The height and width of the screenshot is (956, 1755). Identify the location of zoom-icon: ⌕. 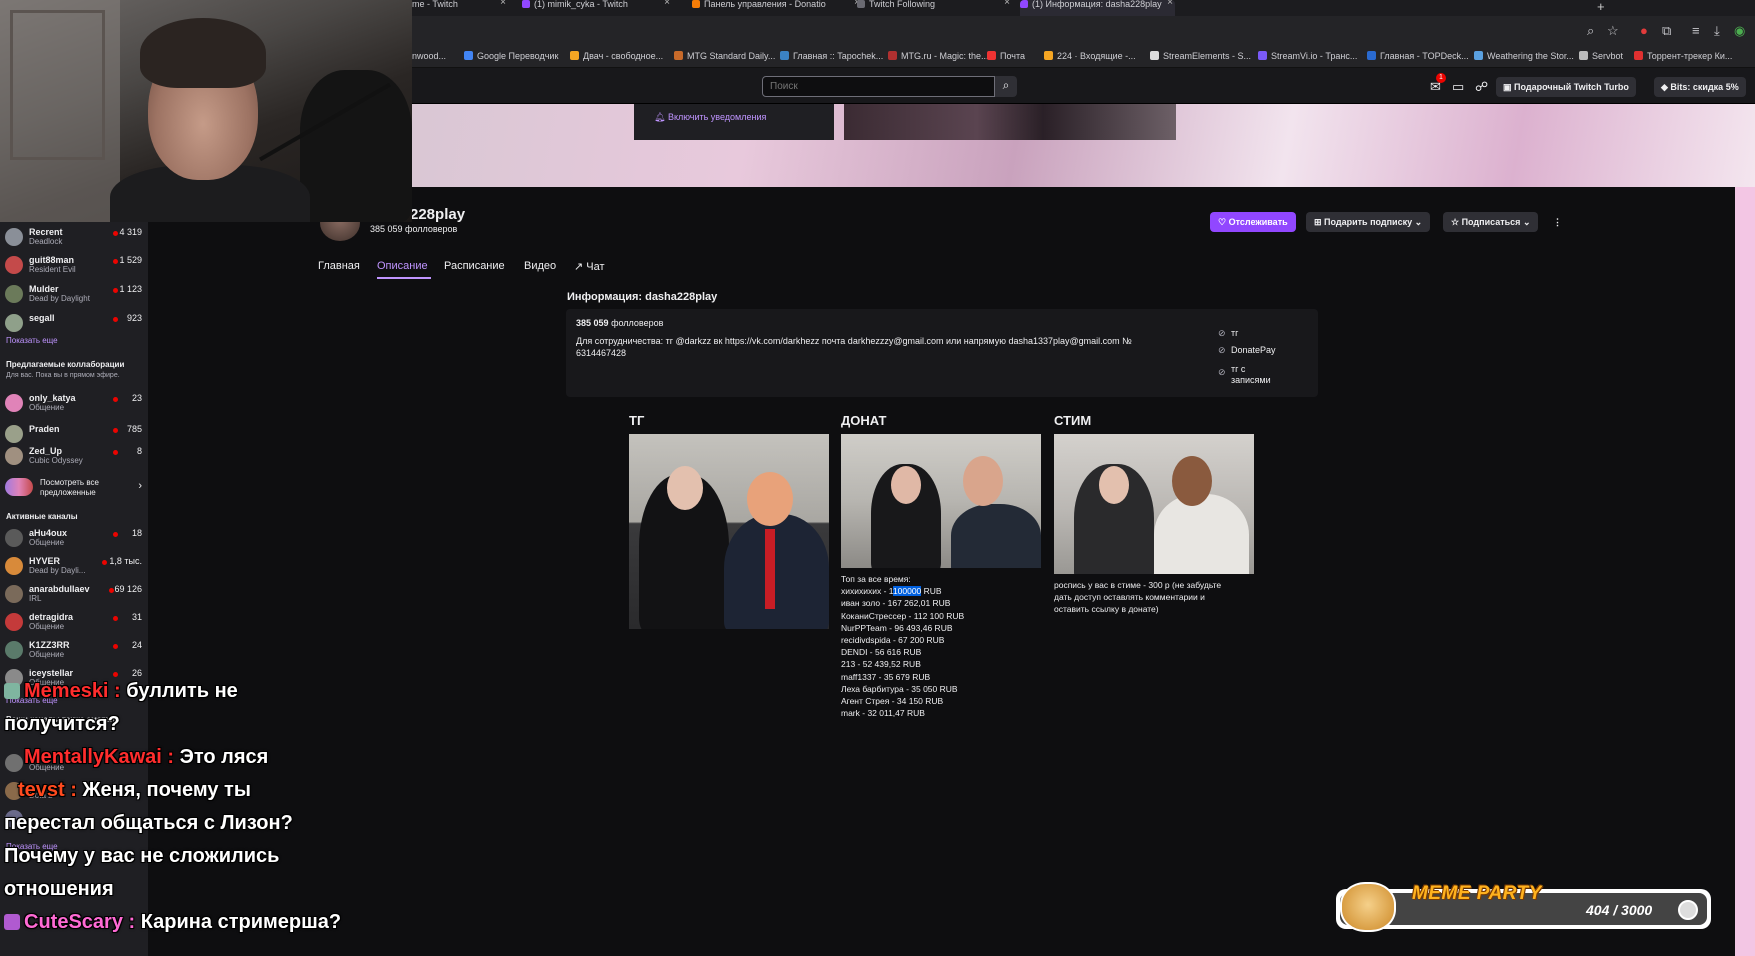
(1590, 31).